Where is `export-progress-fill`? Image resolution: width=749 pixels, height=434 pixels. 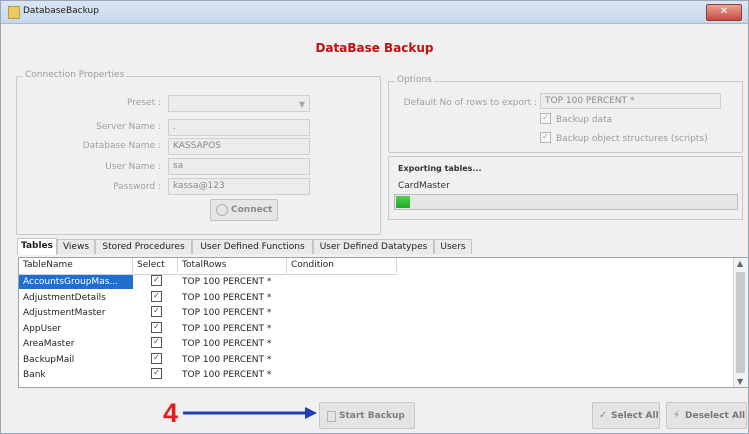 export-progress-fill is located at coordinates (403, 202).